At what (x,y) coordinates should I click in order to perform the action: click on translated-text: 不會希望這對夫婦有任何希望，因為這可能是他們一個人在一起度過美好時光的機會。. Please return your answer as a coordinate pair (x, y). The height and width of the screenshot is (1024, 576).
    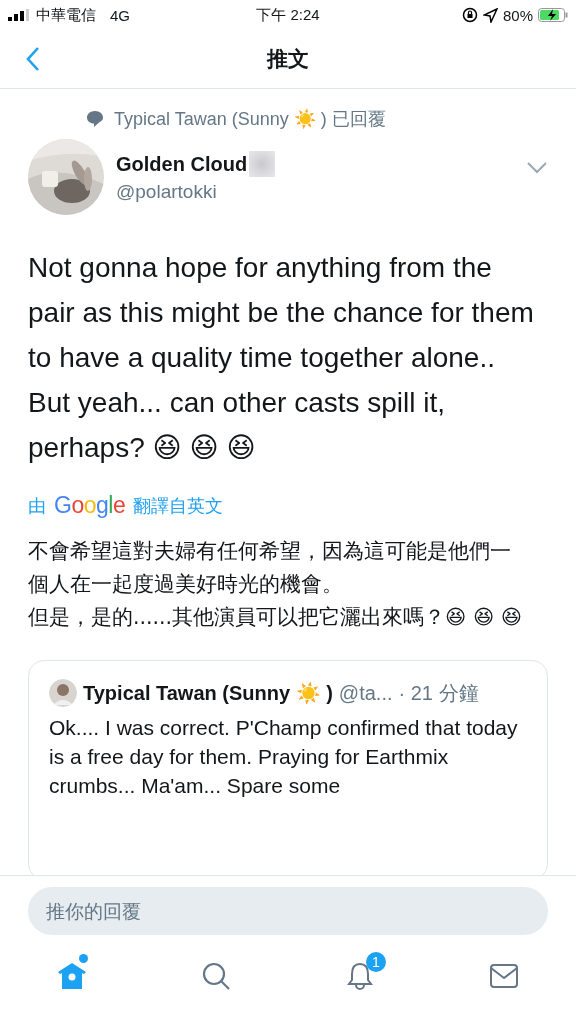
    Looking at the image, I should click on (270, 568).